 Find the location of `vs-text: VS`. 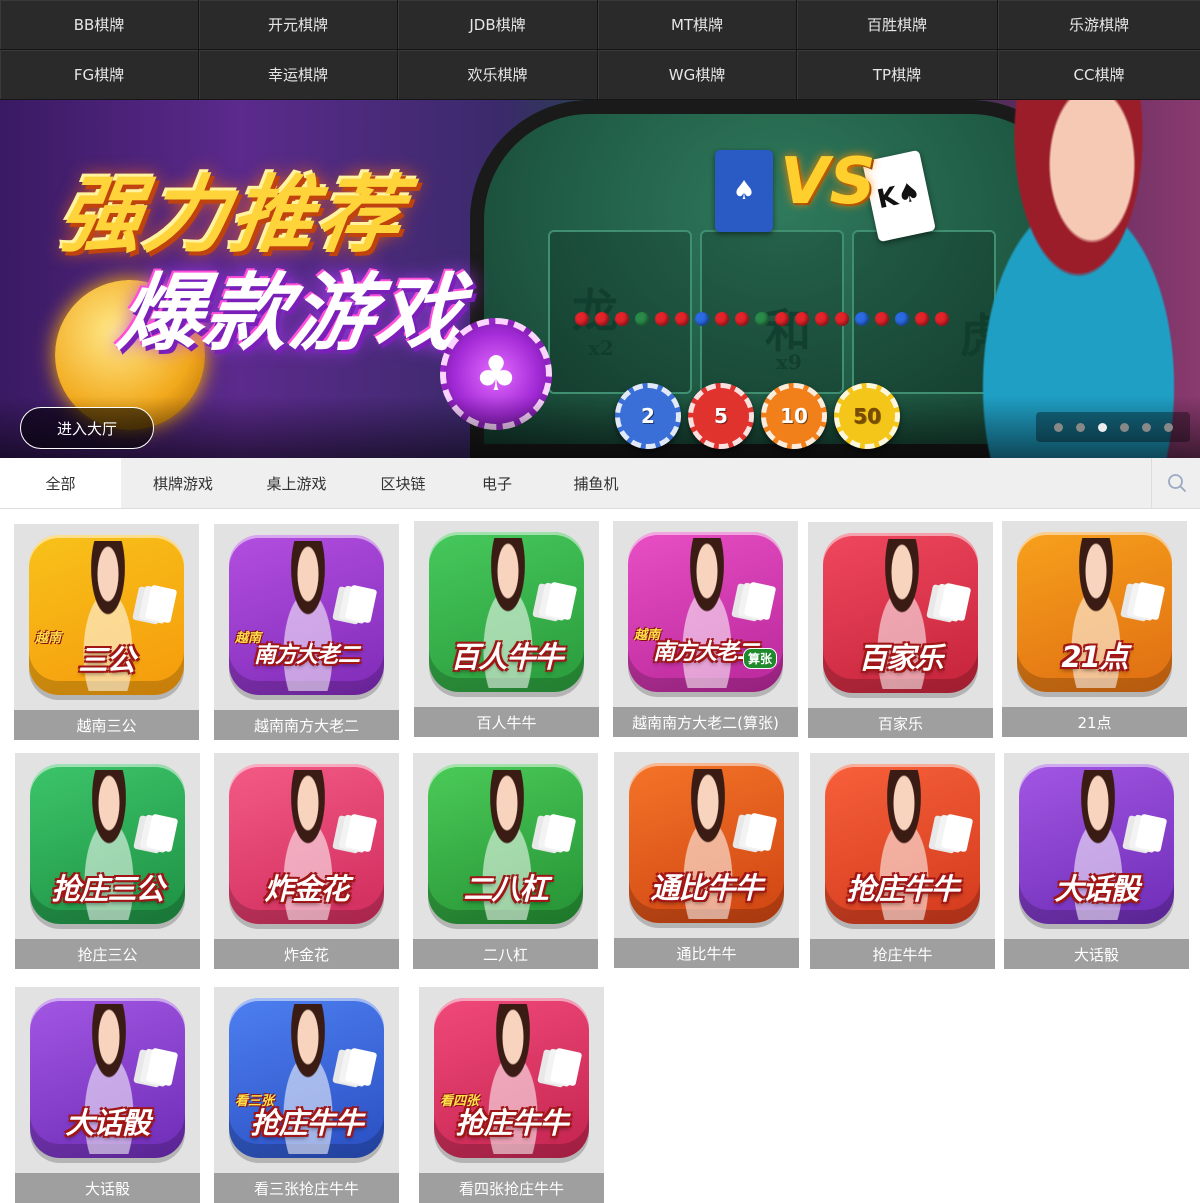

vs-text: VS is located at coordinates (828, 182).